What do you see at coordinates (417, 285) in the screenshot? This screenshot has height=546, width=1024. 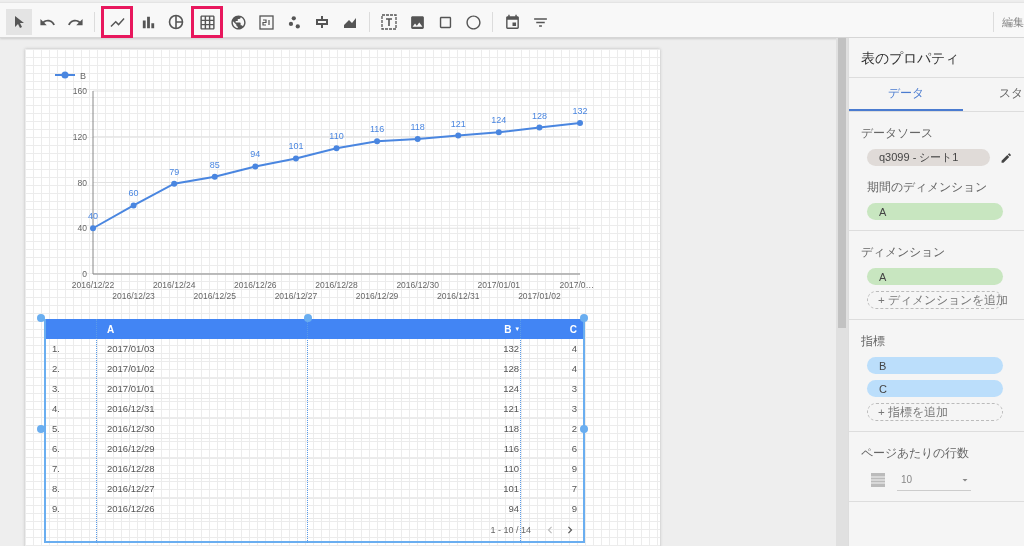 I see `x-tick-label: 2016/12/30` at bounding box center [417, 285].